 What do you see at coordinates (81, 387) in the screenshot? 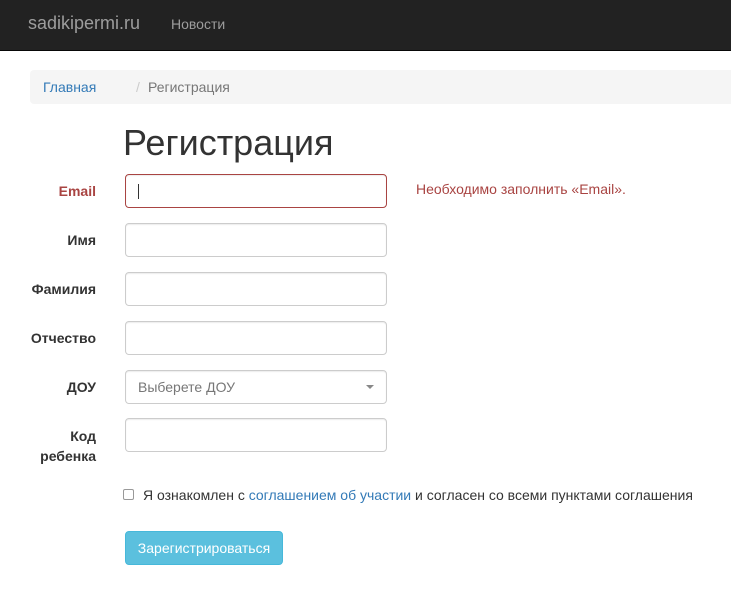
I see `dou-label: ДОУ` at bounding box center [81, 387].